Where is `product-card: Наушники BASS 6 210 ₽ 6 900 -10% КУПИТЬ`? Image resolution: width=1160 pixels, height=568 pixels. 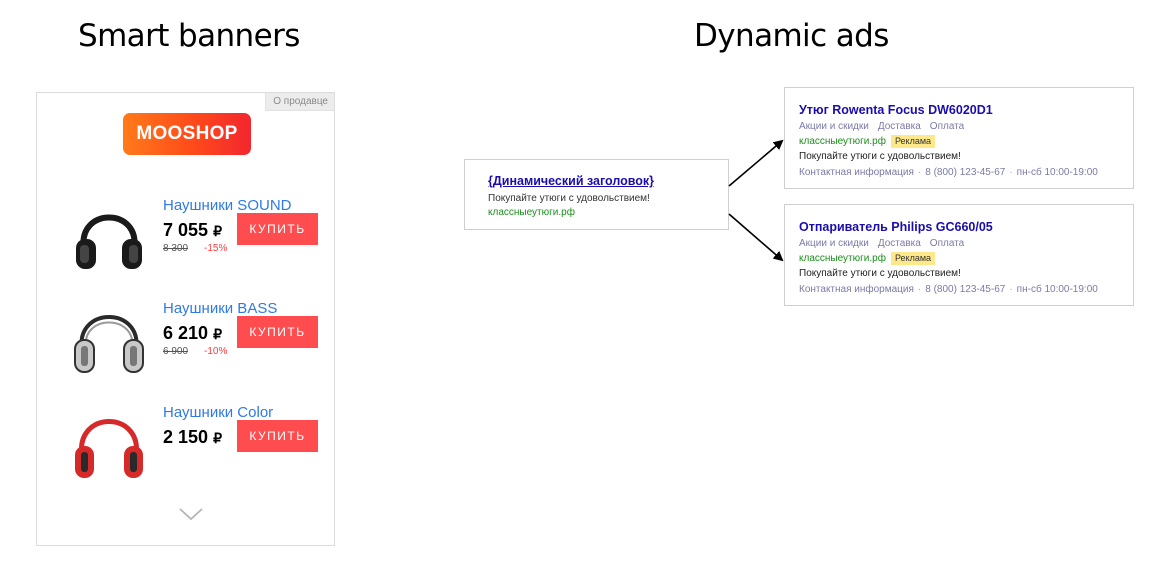 product-card: Наушники BASS 6 210 ₽ 6 900 -10% КУПИТЬ is located at coordinates (185, 337).